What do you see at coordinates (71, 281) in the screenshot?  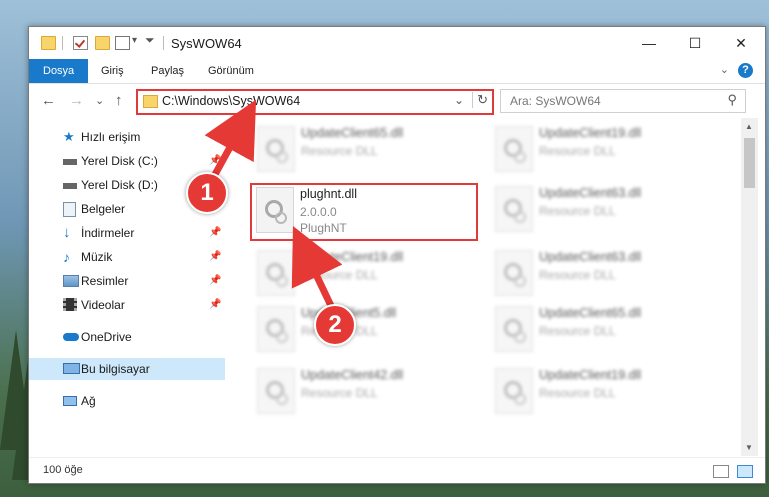 I see `picture-icon` at bounding box center [71, 281].